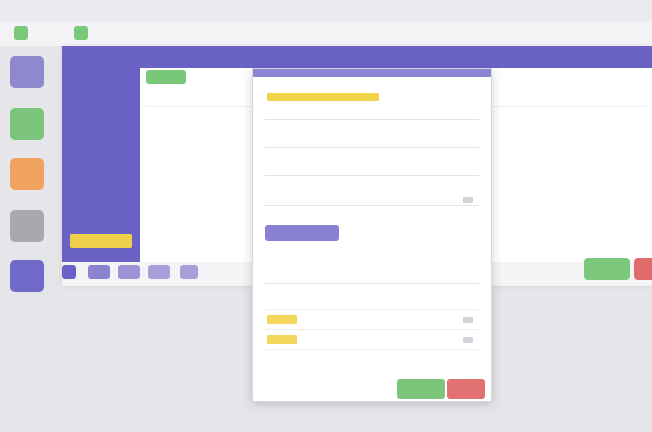 The width and height of the screenshot is (652, 432). What do you see at coordinates (326, 34) in the screenshot?
I see `toolbar` at bounding box center [326, 34].